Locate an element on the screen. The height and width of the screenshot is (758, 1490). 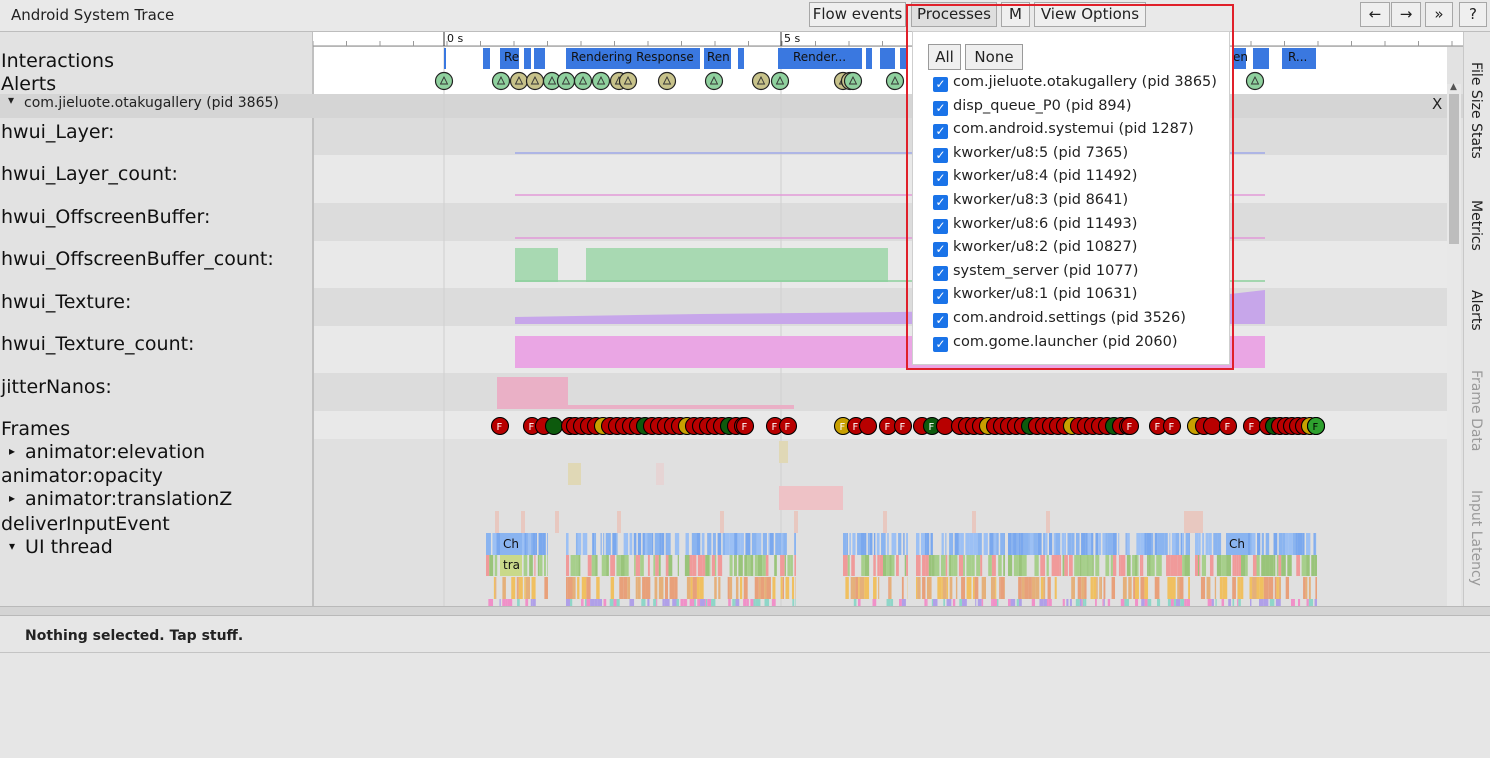
frame-marker-label: F is located at coordinates (888, 427).